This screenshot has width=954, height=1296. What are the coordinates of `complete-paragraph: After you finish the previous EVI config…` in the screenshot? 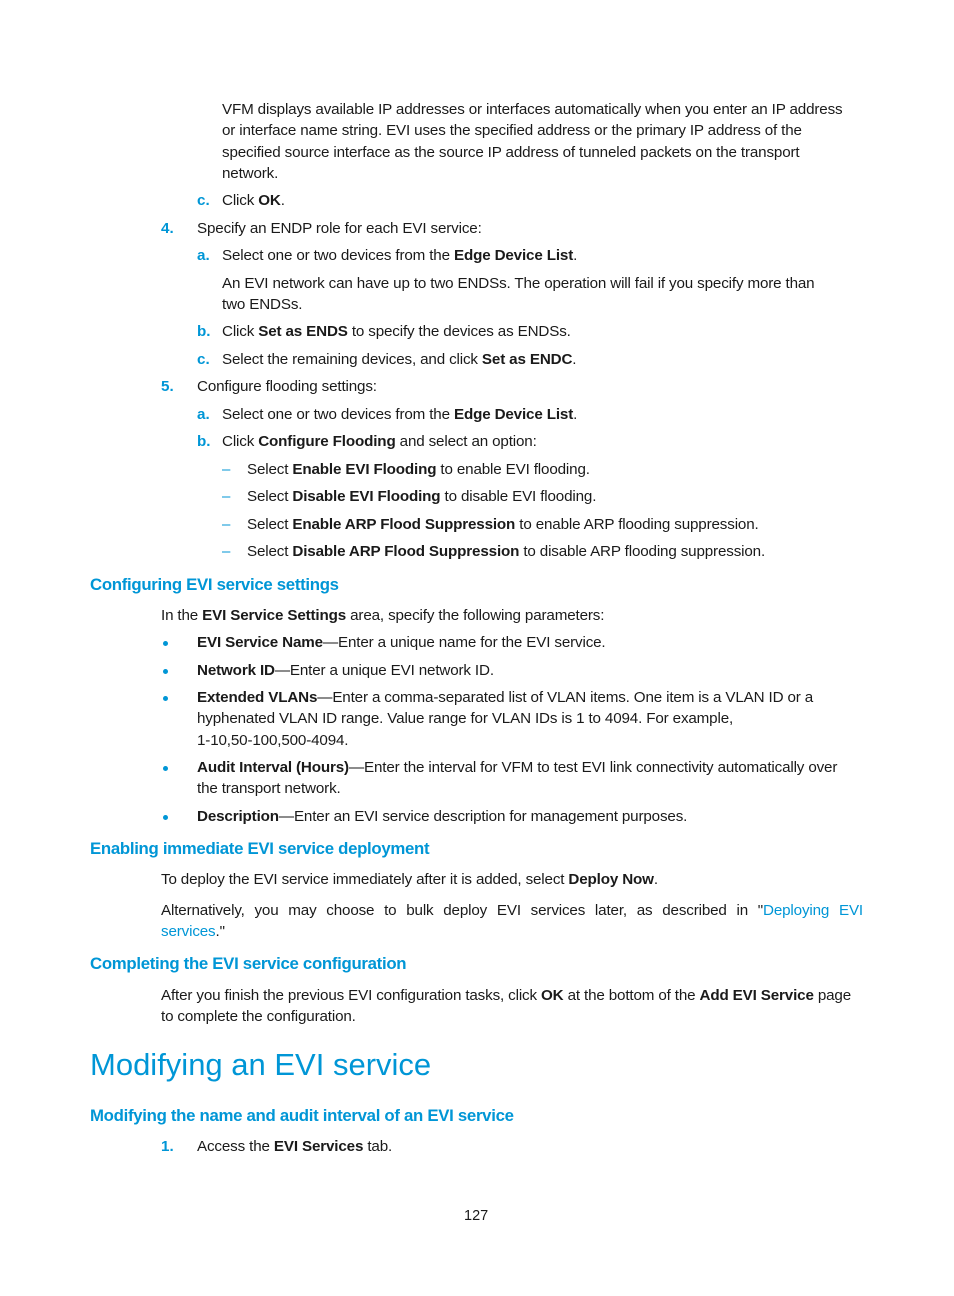 It's located at (506, 995).